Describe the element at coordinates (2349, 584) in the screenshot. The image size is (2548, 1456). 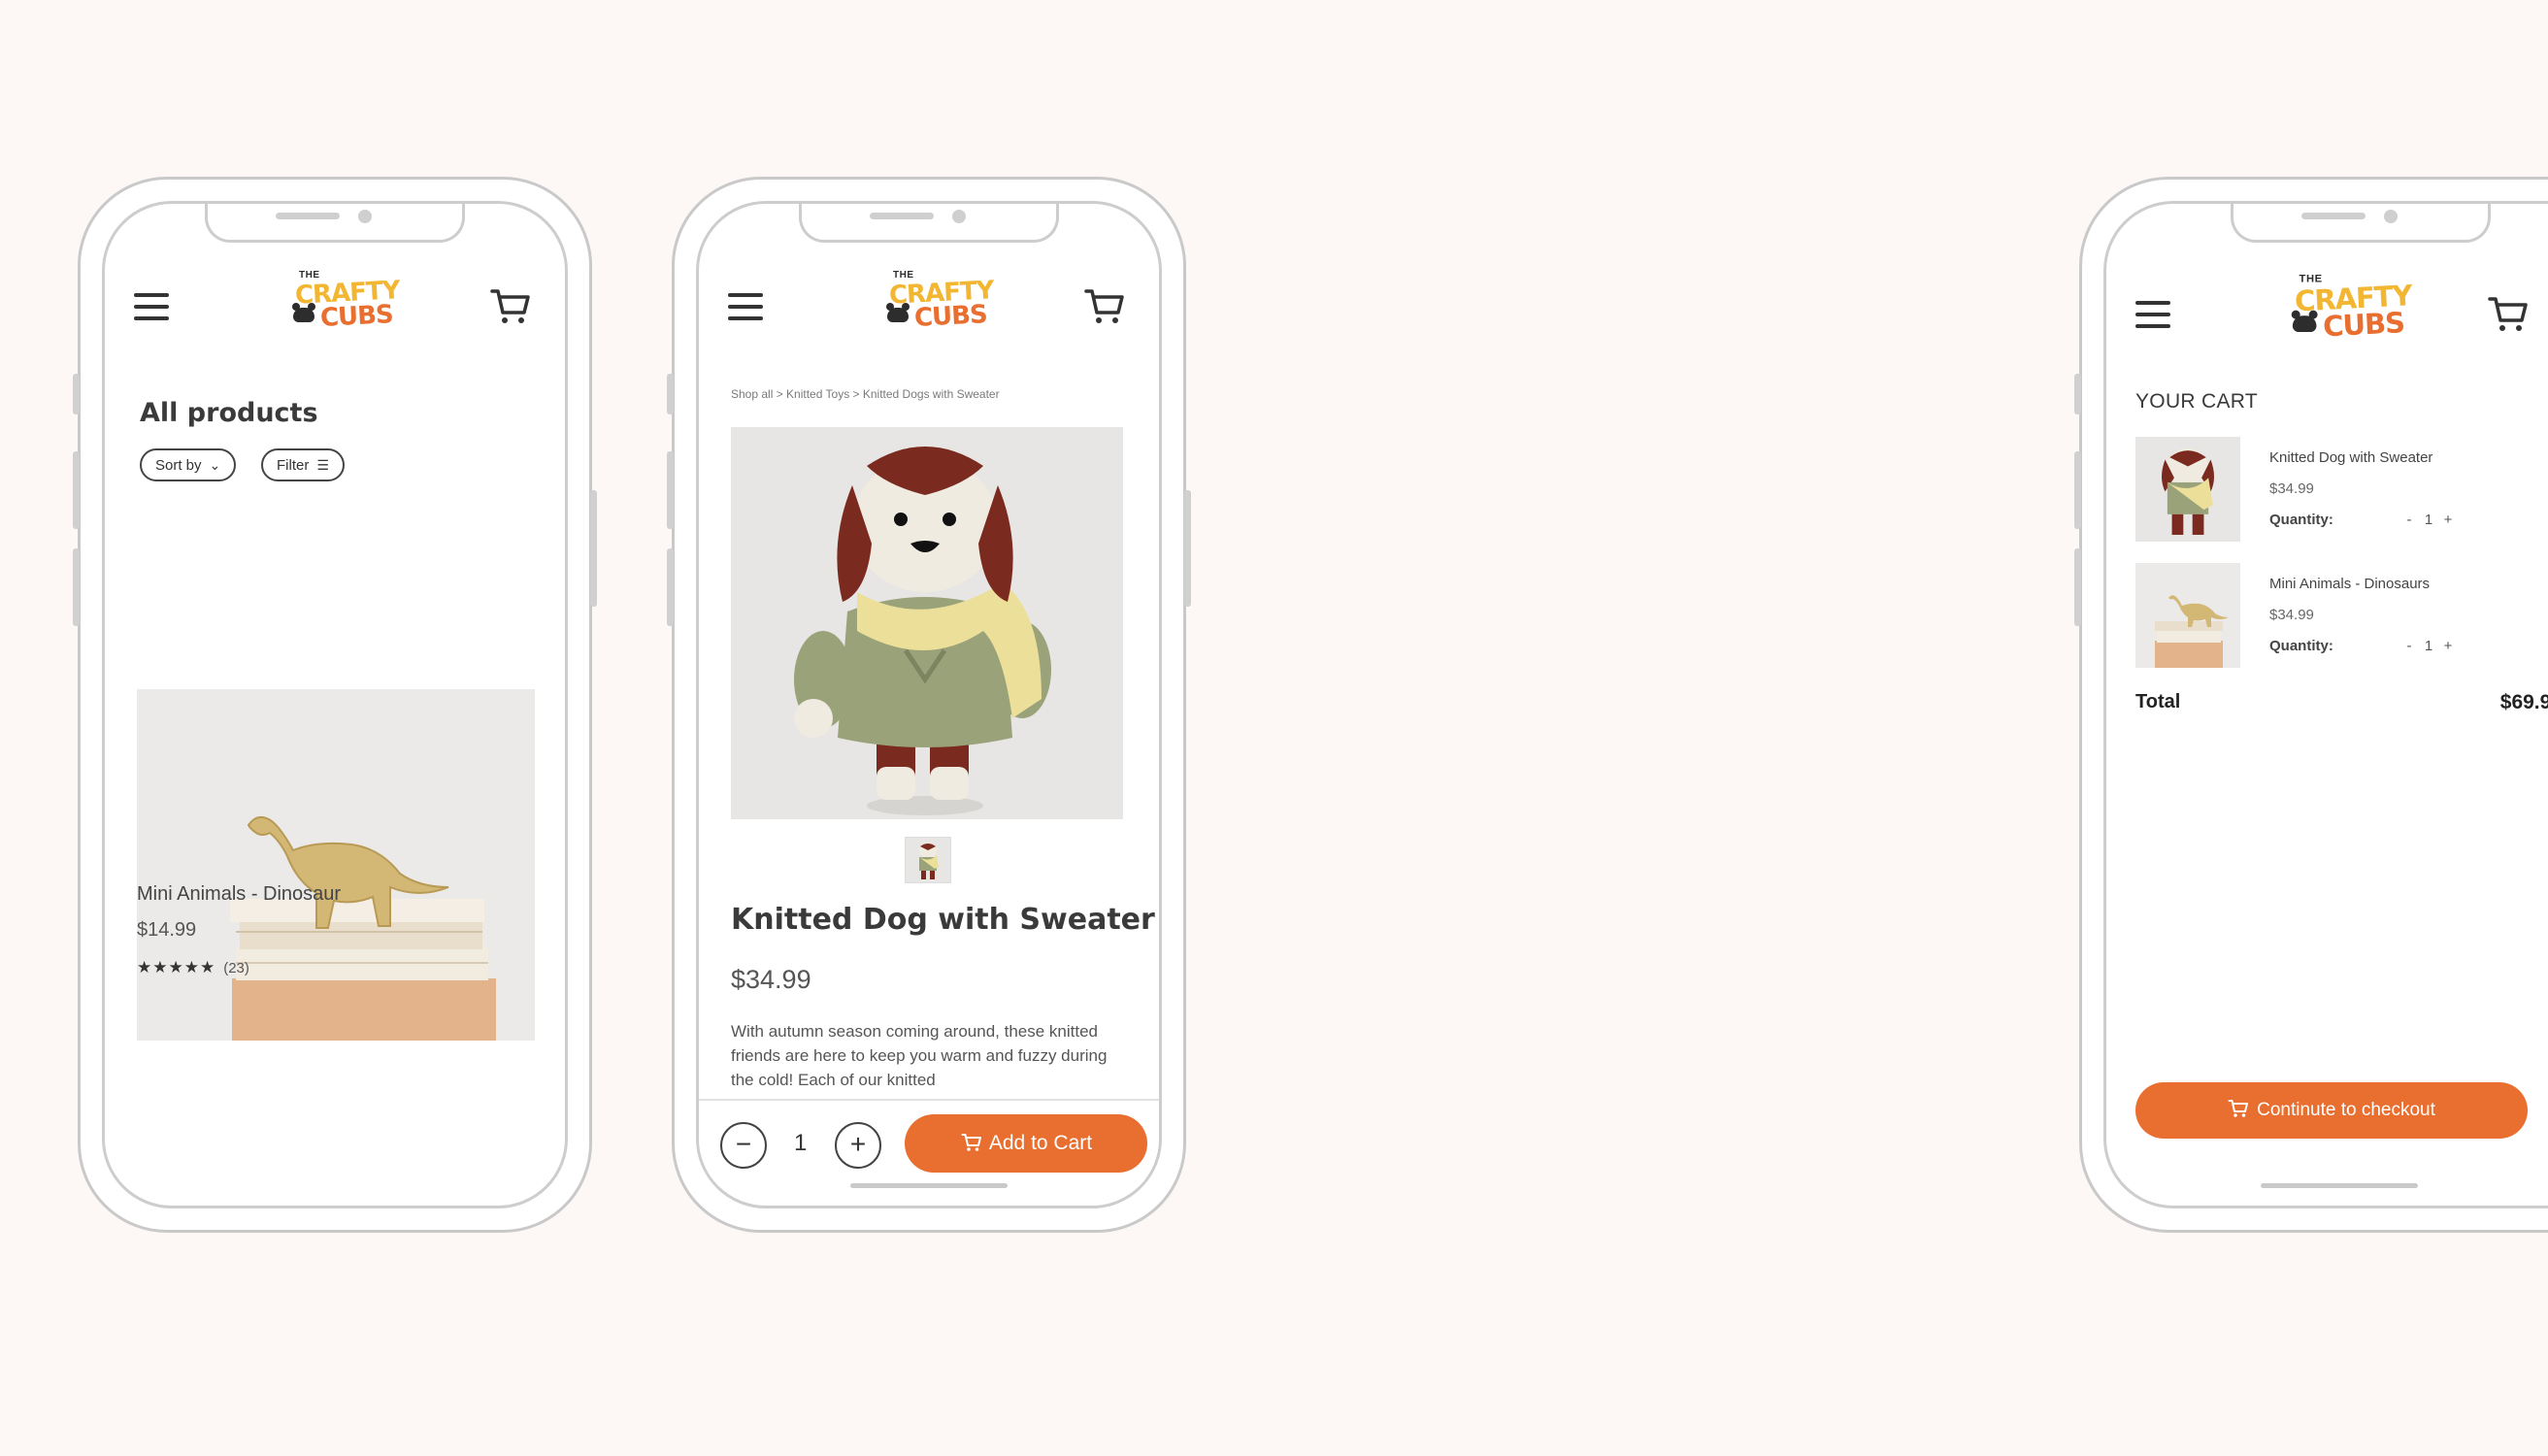
I see `cart-item-name: Mini Animals - Dinosaurs` at that location.